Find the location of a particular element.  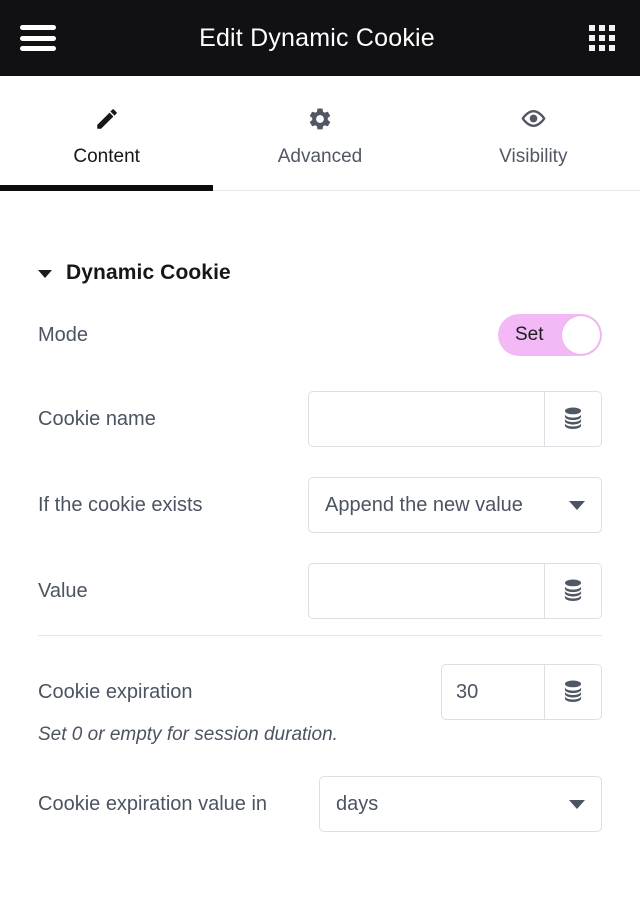

pencil-icon is located at coordinates (107, 119).